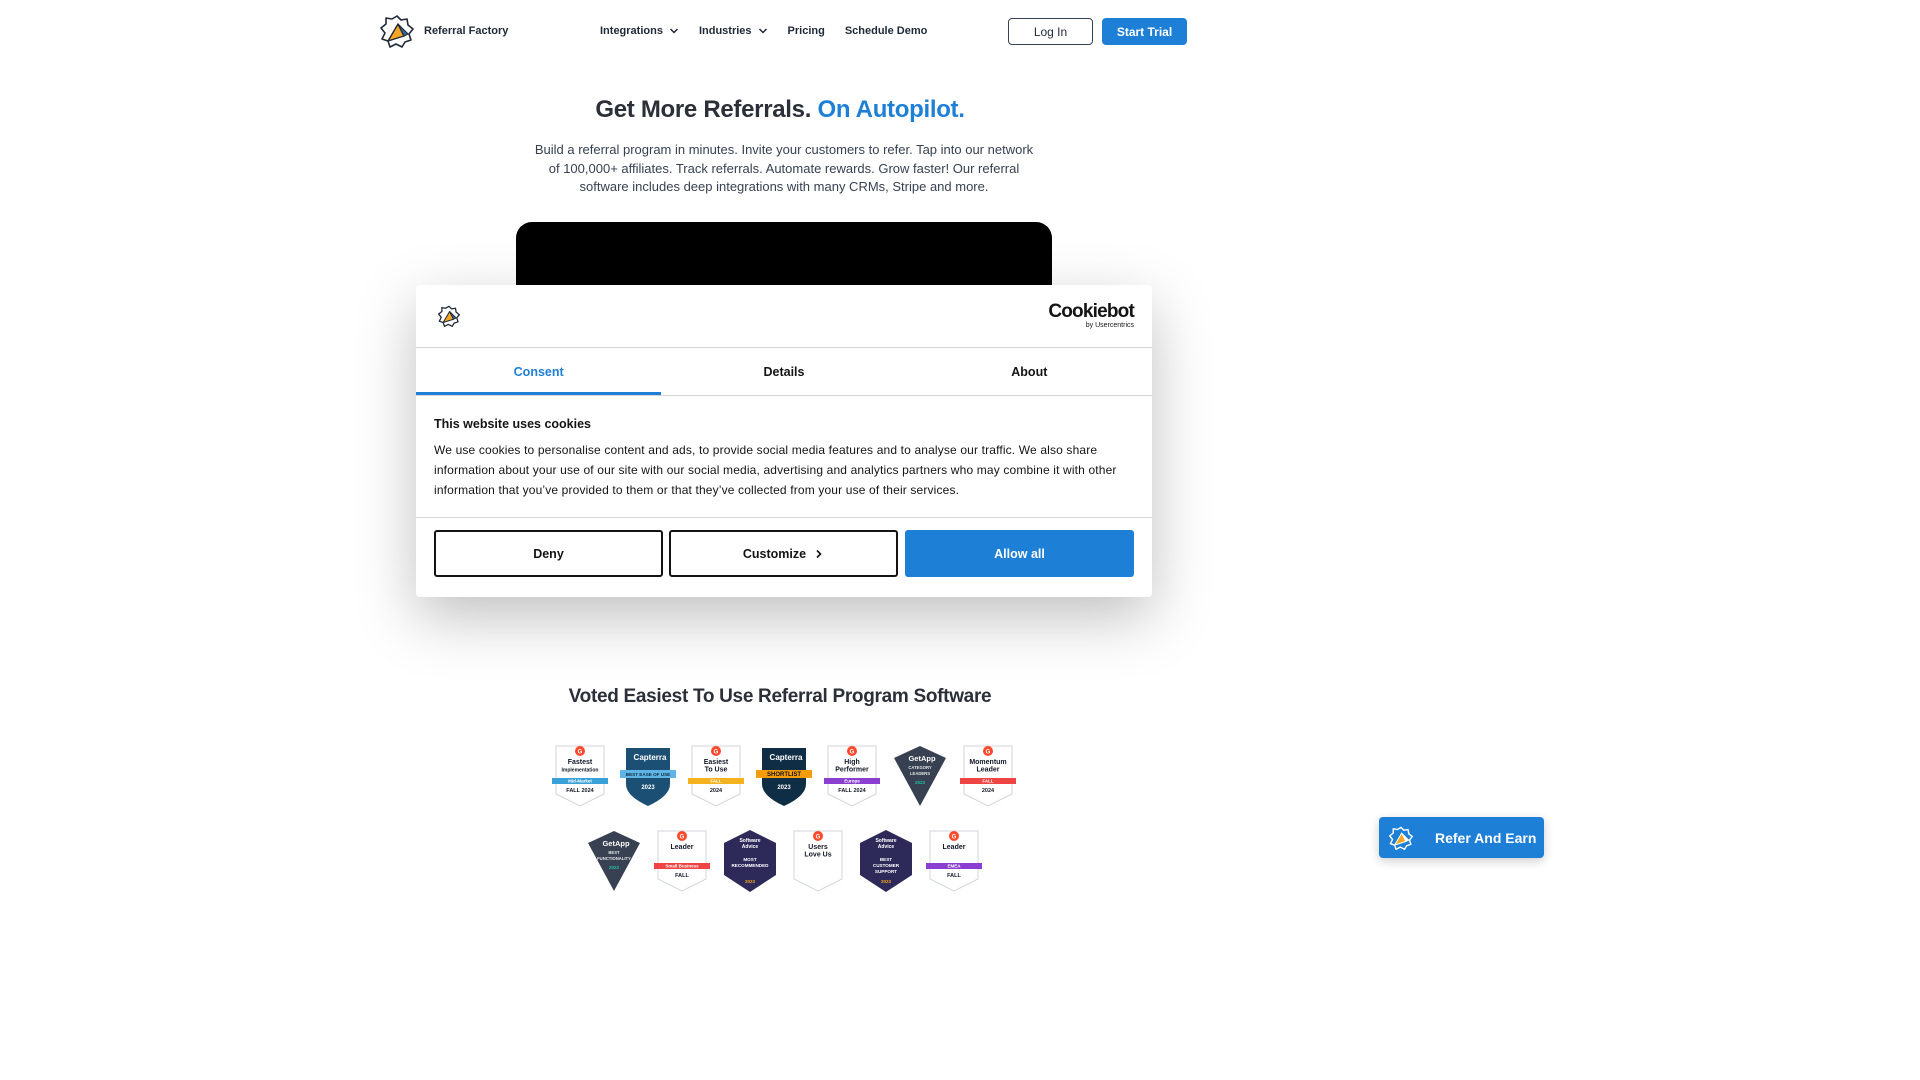 This screenshot has height=1080, width=1920. I want to click on cookie-heading: This website uses cookies, so click(513, 424).